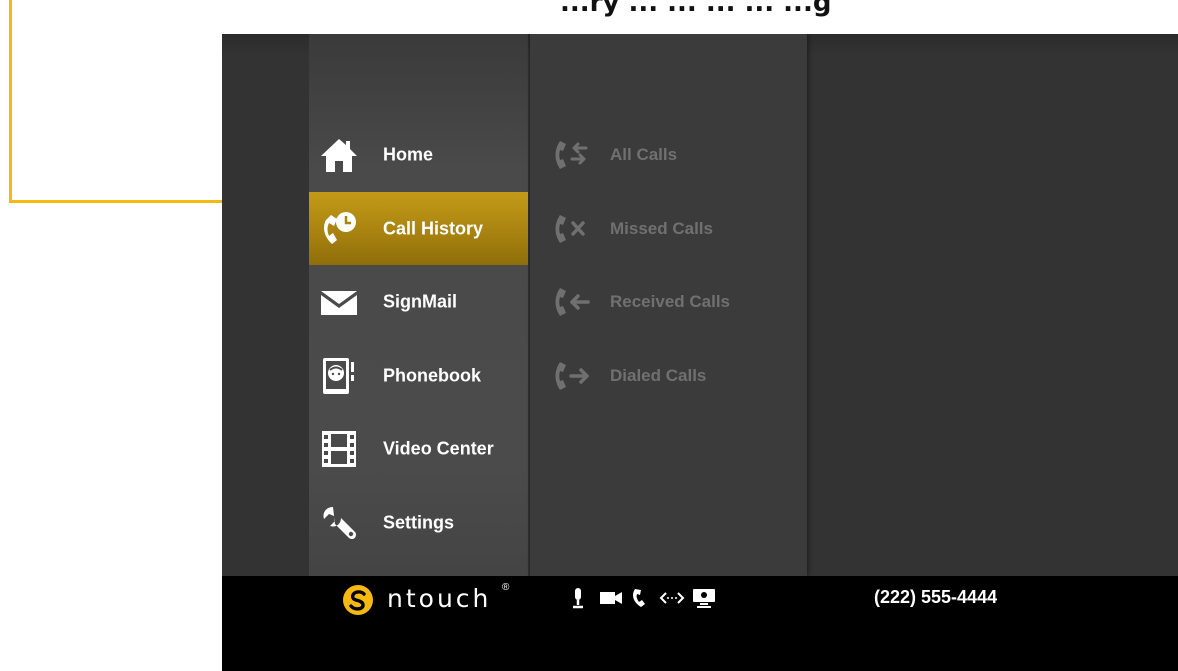 This screenshot has height=671, width=1178. Describe the element at coordinates (439, 598) in the screenshot. I see `ntouch-logo-text: ntouch` at that location.